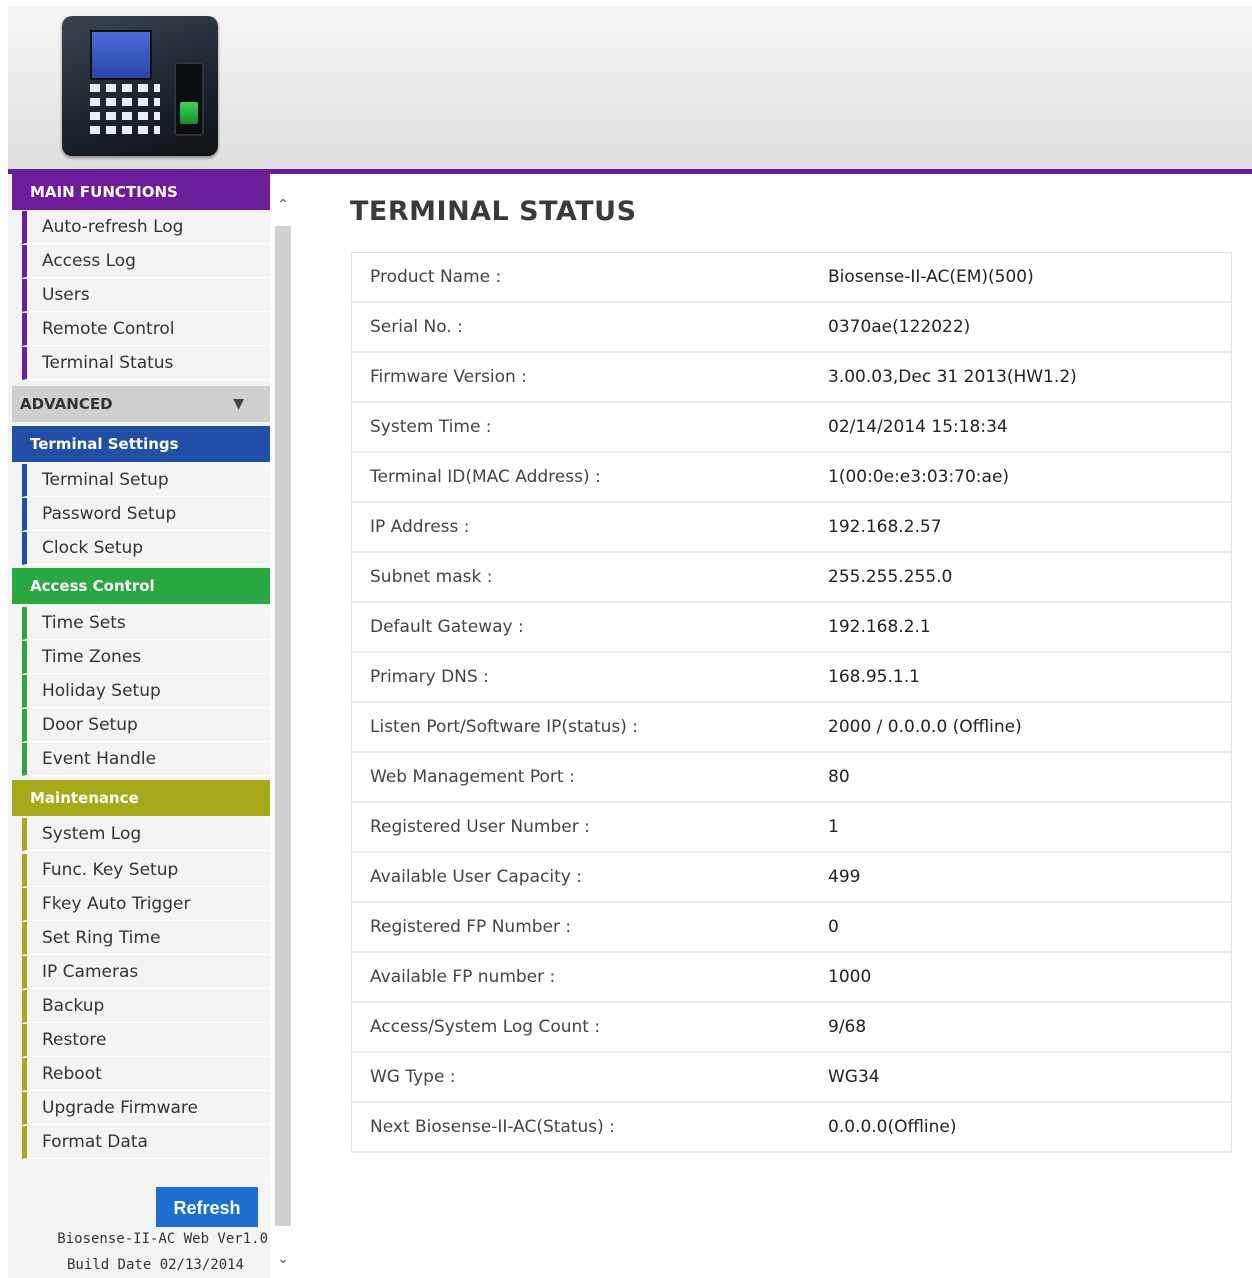 Image resolution: width=1252 pixels, height=1278 pixels. I want to click on status-value: 168.95.1.1, so click(1030, 677).